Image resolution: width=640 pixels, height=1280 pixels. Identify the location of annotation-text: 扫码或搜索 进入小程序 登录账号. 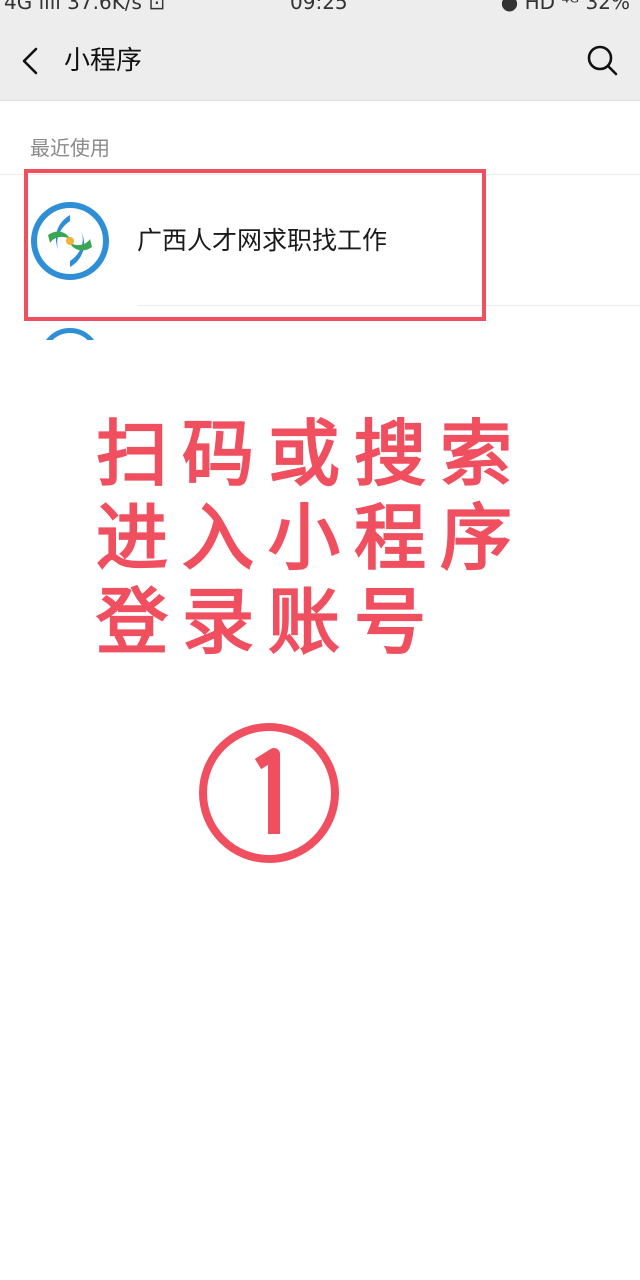
(311, 538).